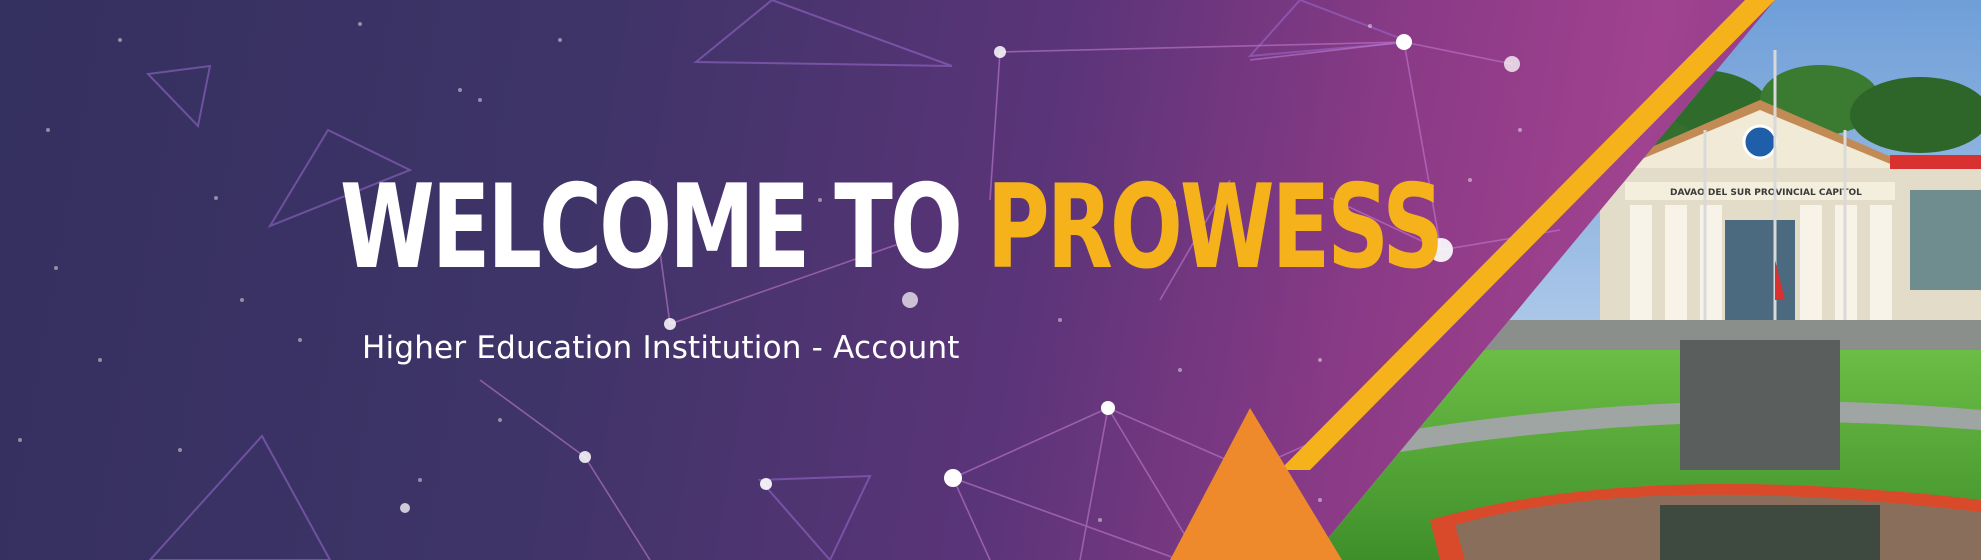 This screenshot has height=560, width=1981. What do you see at coordinates (1215, 227) in the screenshot?
I see `headline-brand-text: PROWESS` at bounding box center [1215, 227].